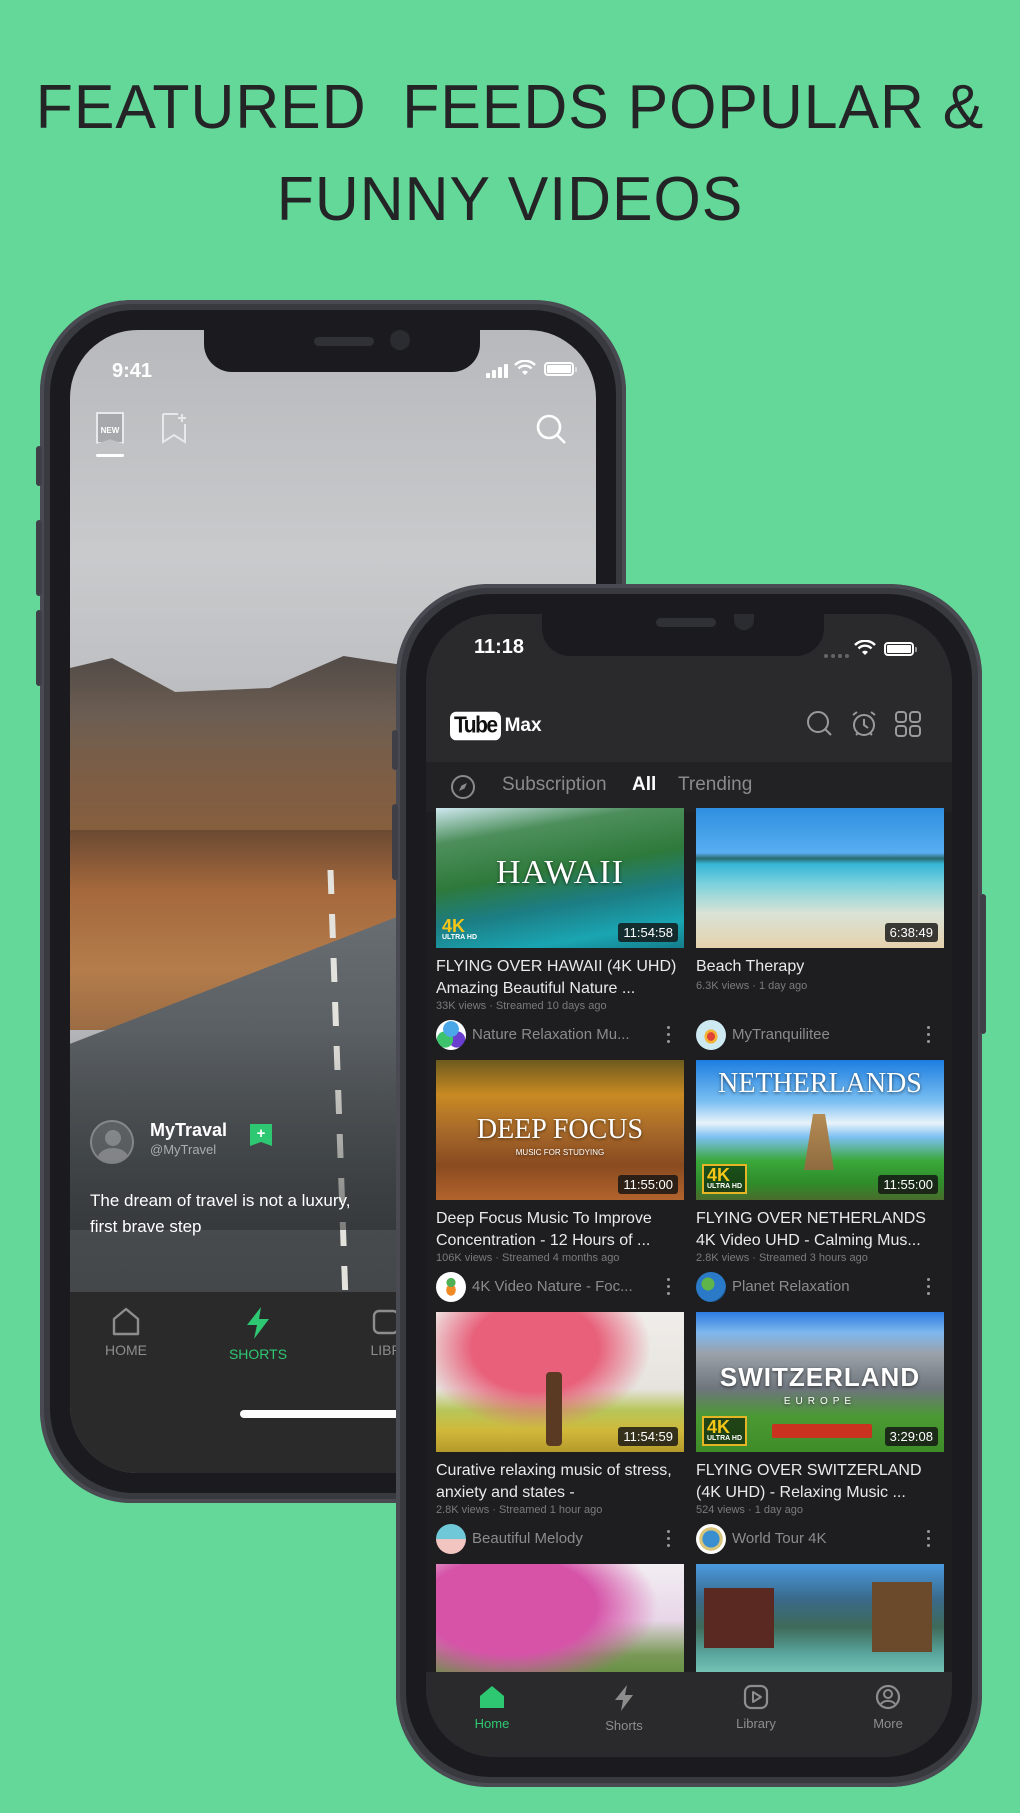  I want to click on video-thumbnail: DEEP FOCUS MUSIC FOR STUDYING 11:55:00, so click(560, 1130).